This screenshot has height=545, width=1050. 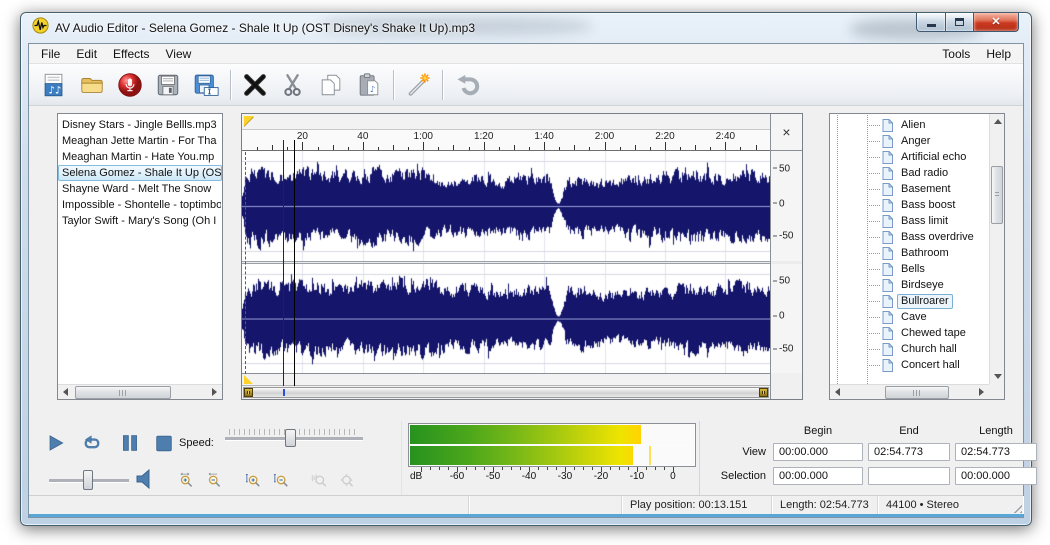 I want to click on playlist-item: Taylor Swift - Mary's Song (Oh I, so click(x=140, y=221).